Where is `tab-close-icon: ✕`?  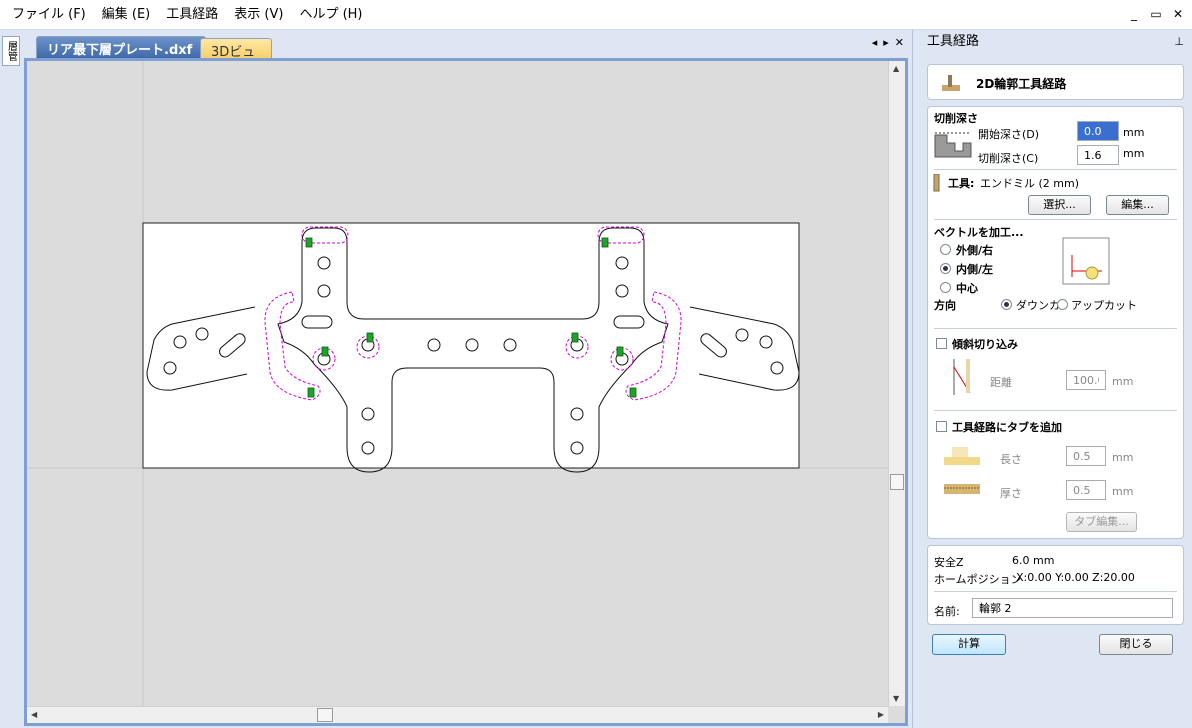
tab-close-icon: ✕ is located at coordinates (899, 42).